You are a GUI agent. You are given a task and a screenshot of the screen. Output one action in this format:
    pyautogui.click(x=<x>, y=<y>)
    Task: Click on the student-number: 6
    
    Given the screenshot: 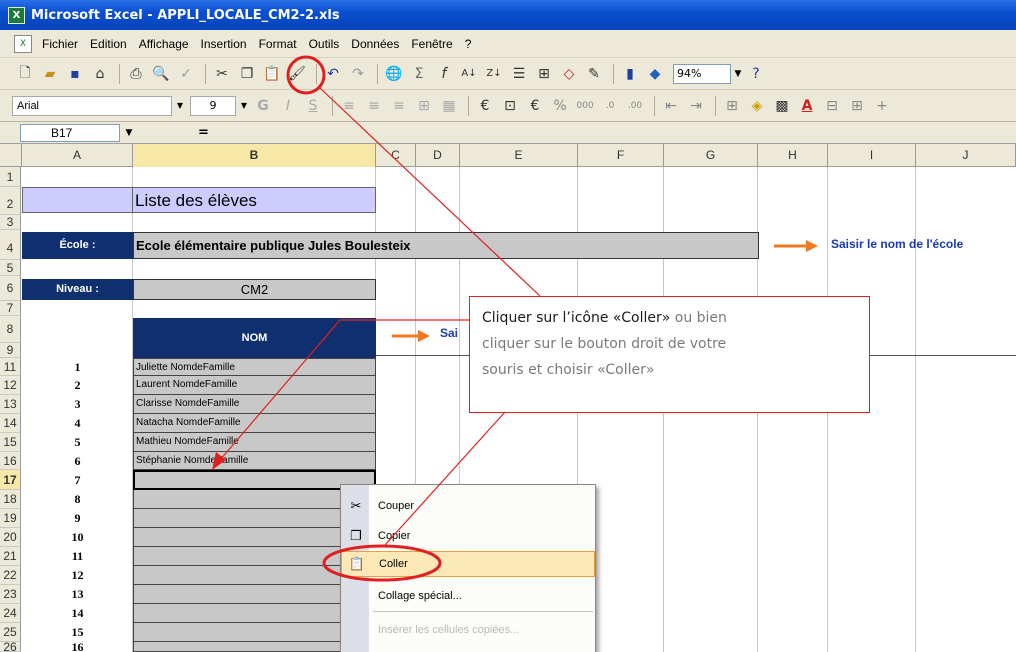 What is the action you would take?
    pyautogui.click(x=77, y=461)
    